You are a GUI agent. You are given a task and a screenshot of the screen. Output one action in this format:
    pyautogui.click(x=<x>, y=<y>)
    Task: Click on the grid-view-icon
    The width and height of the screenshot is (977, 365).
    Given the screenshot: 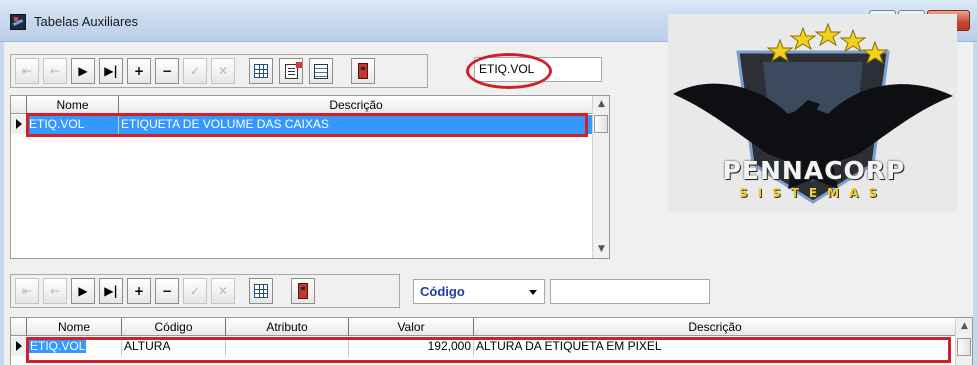 What is the action you would take?
    pyautogui.click(x=321, y=71)
    